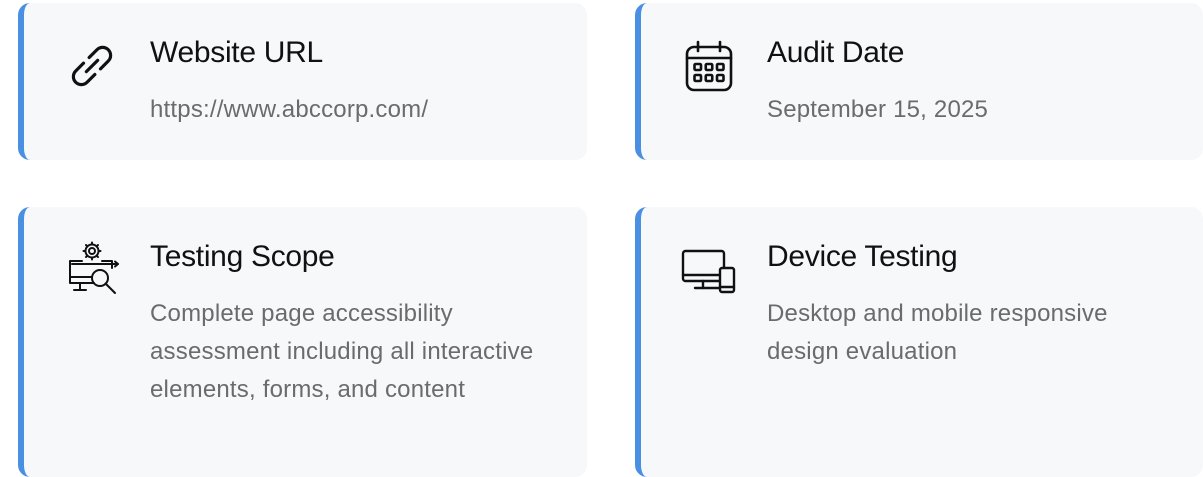  Describe the element at coordinates (878, 109) in the screenshot. I see `audit-date-value: September 15, 2025` at that location.